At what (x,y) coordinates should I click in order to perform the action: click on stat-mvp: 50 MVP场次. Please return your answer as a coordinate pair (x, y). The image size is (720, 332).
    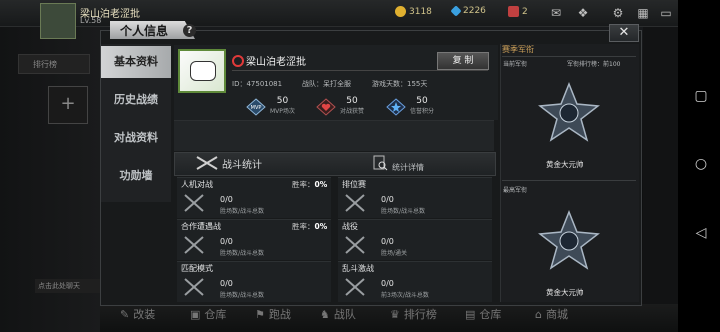
    Looking at the image, I should click on (282, 105).